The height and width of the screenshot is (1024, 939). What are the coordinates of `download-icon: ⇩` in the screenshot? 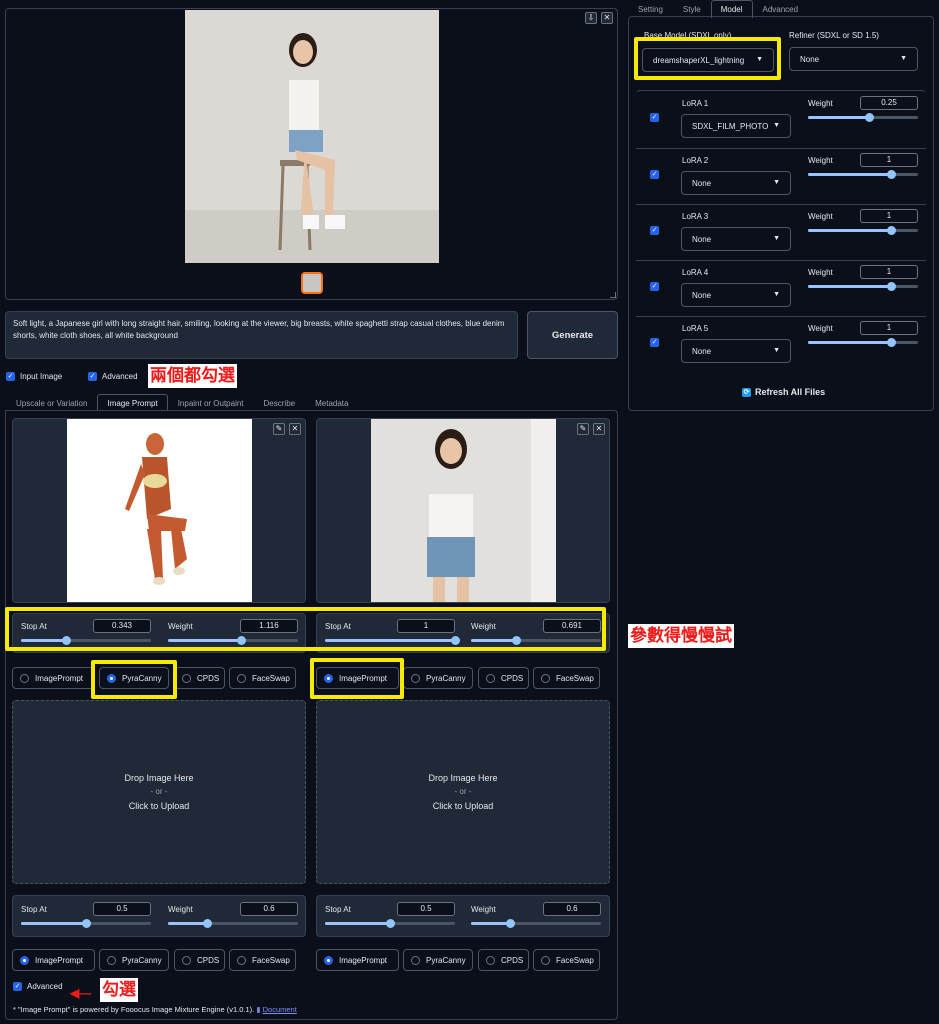 It's located at (591, 18).